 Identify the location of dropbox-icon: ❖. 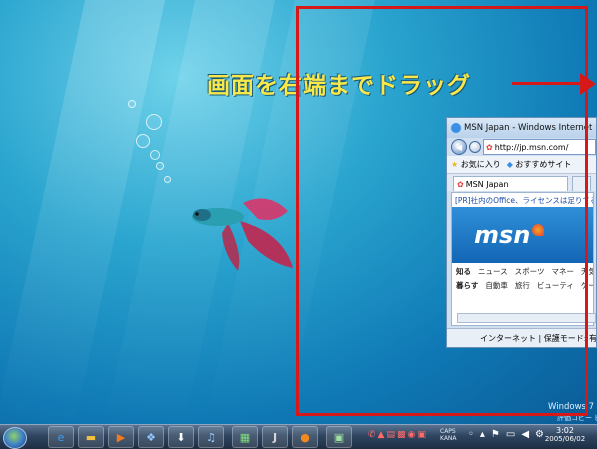
(151, 437).